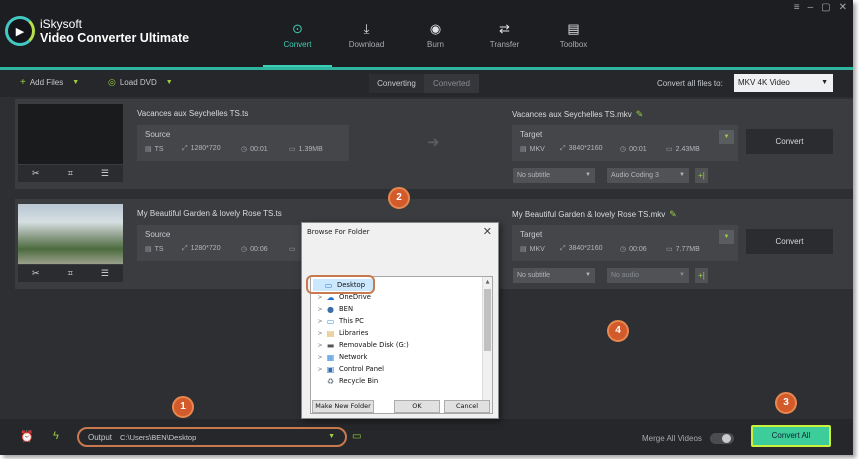  I want to click on tree-item-label: This PC, so click(351, 321).